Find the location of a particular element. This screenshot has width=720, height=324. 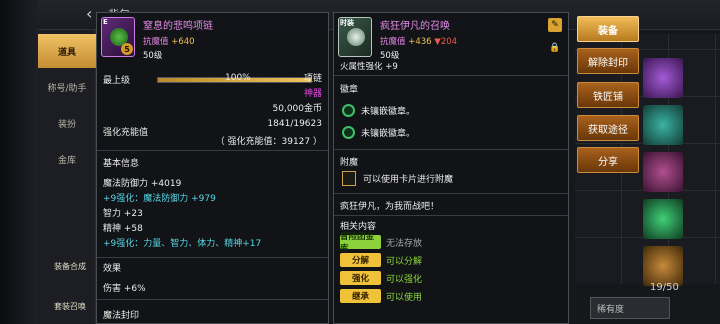

item-header: E 5 窒息的悲鸣项链 抗魔值 +640 50级 is located at coordinates (212, 39).